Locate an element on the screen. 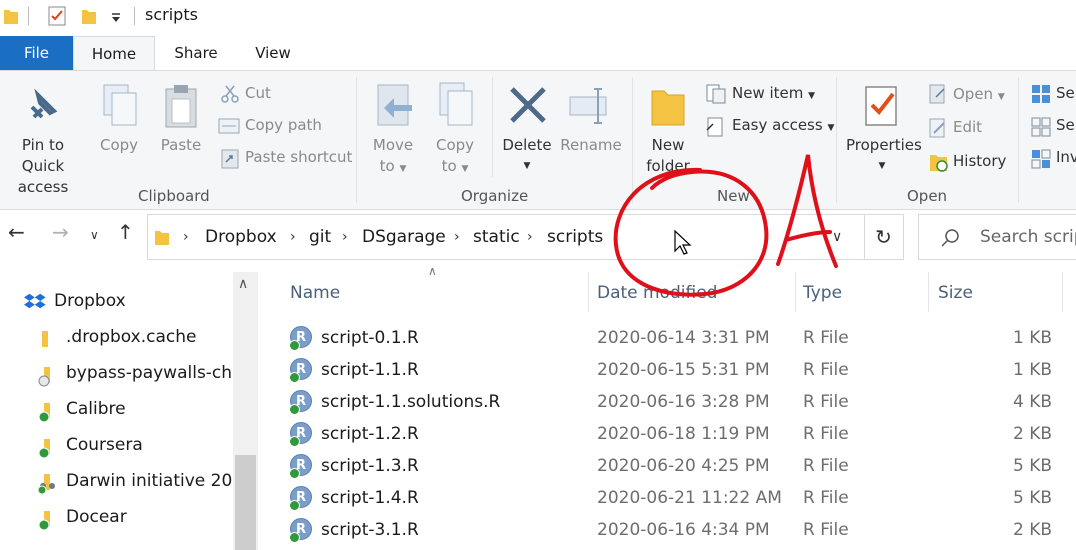 The width and height of the screenshot is (1076, 550). file-size: 2 KB is located at coordinates (1032, 434).